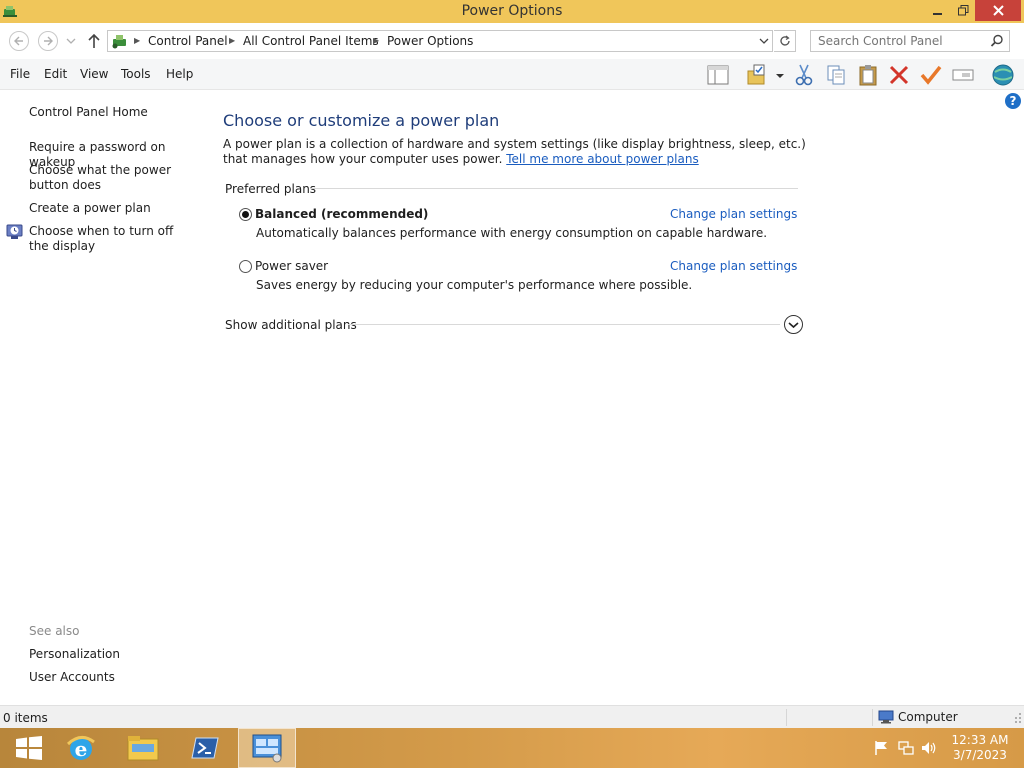  I want to click on forward-button, so click(48, 41).